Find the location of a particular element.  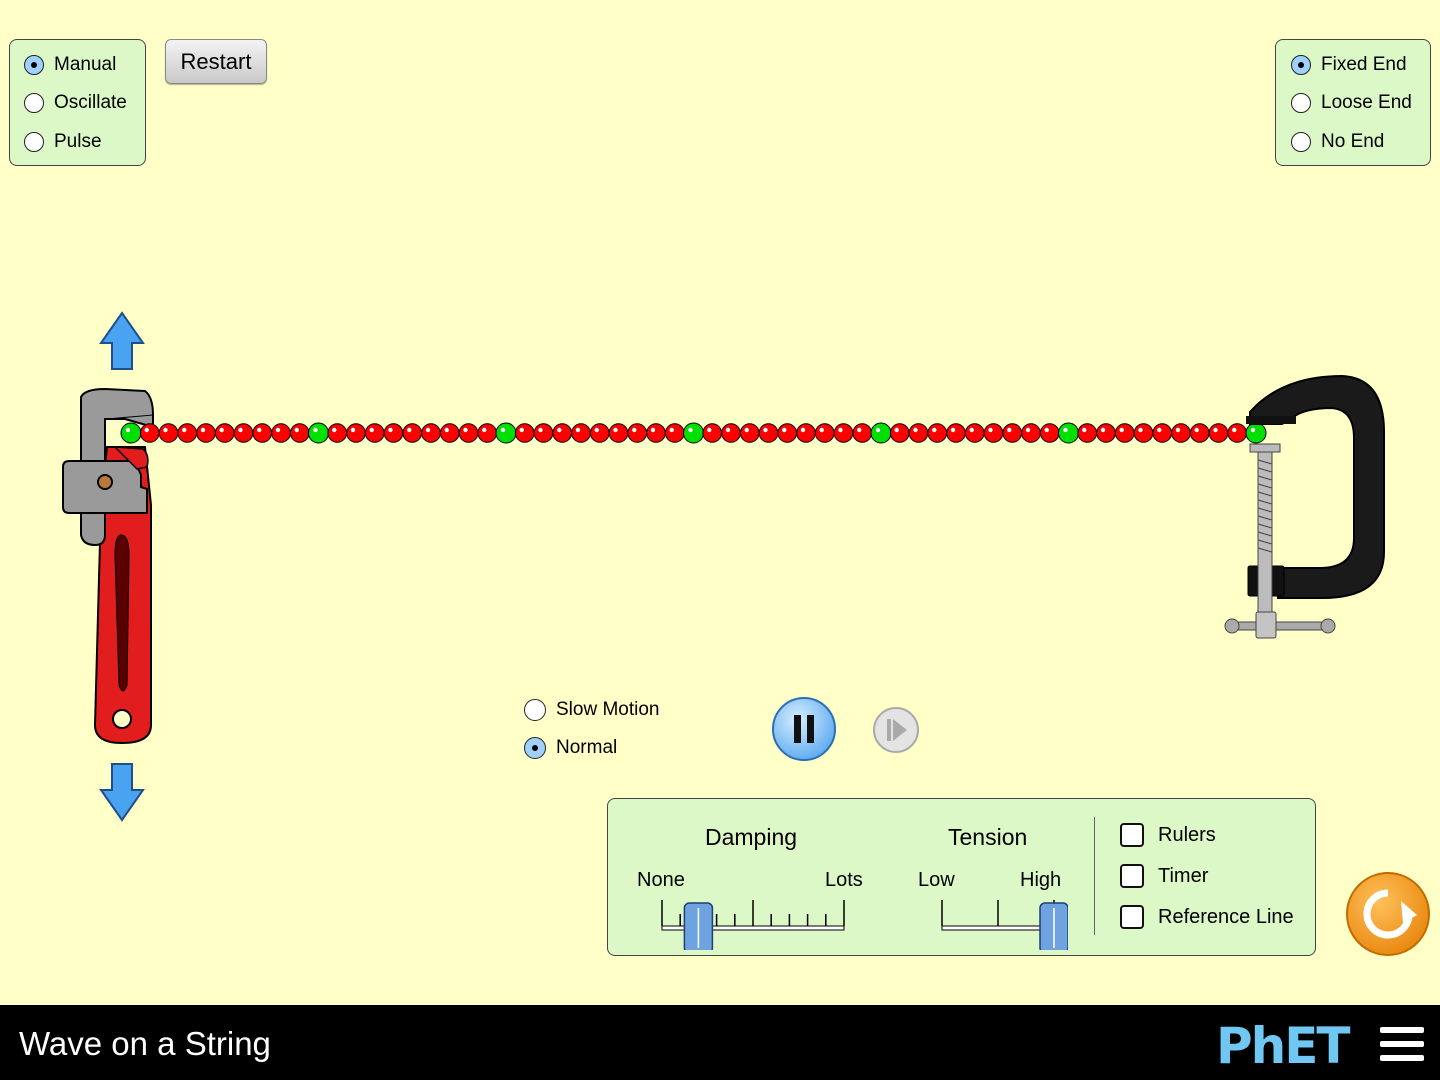

bead-green is located at coordinates (1068, 433).